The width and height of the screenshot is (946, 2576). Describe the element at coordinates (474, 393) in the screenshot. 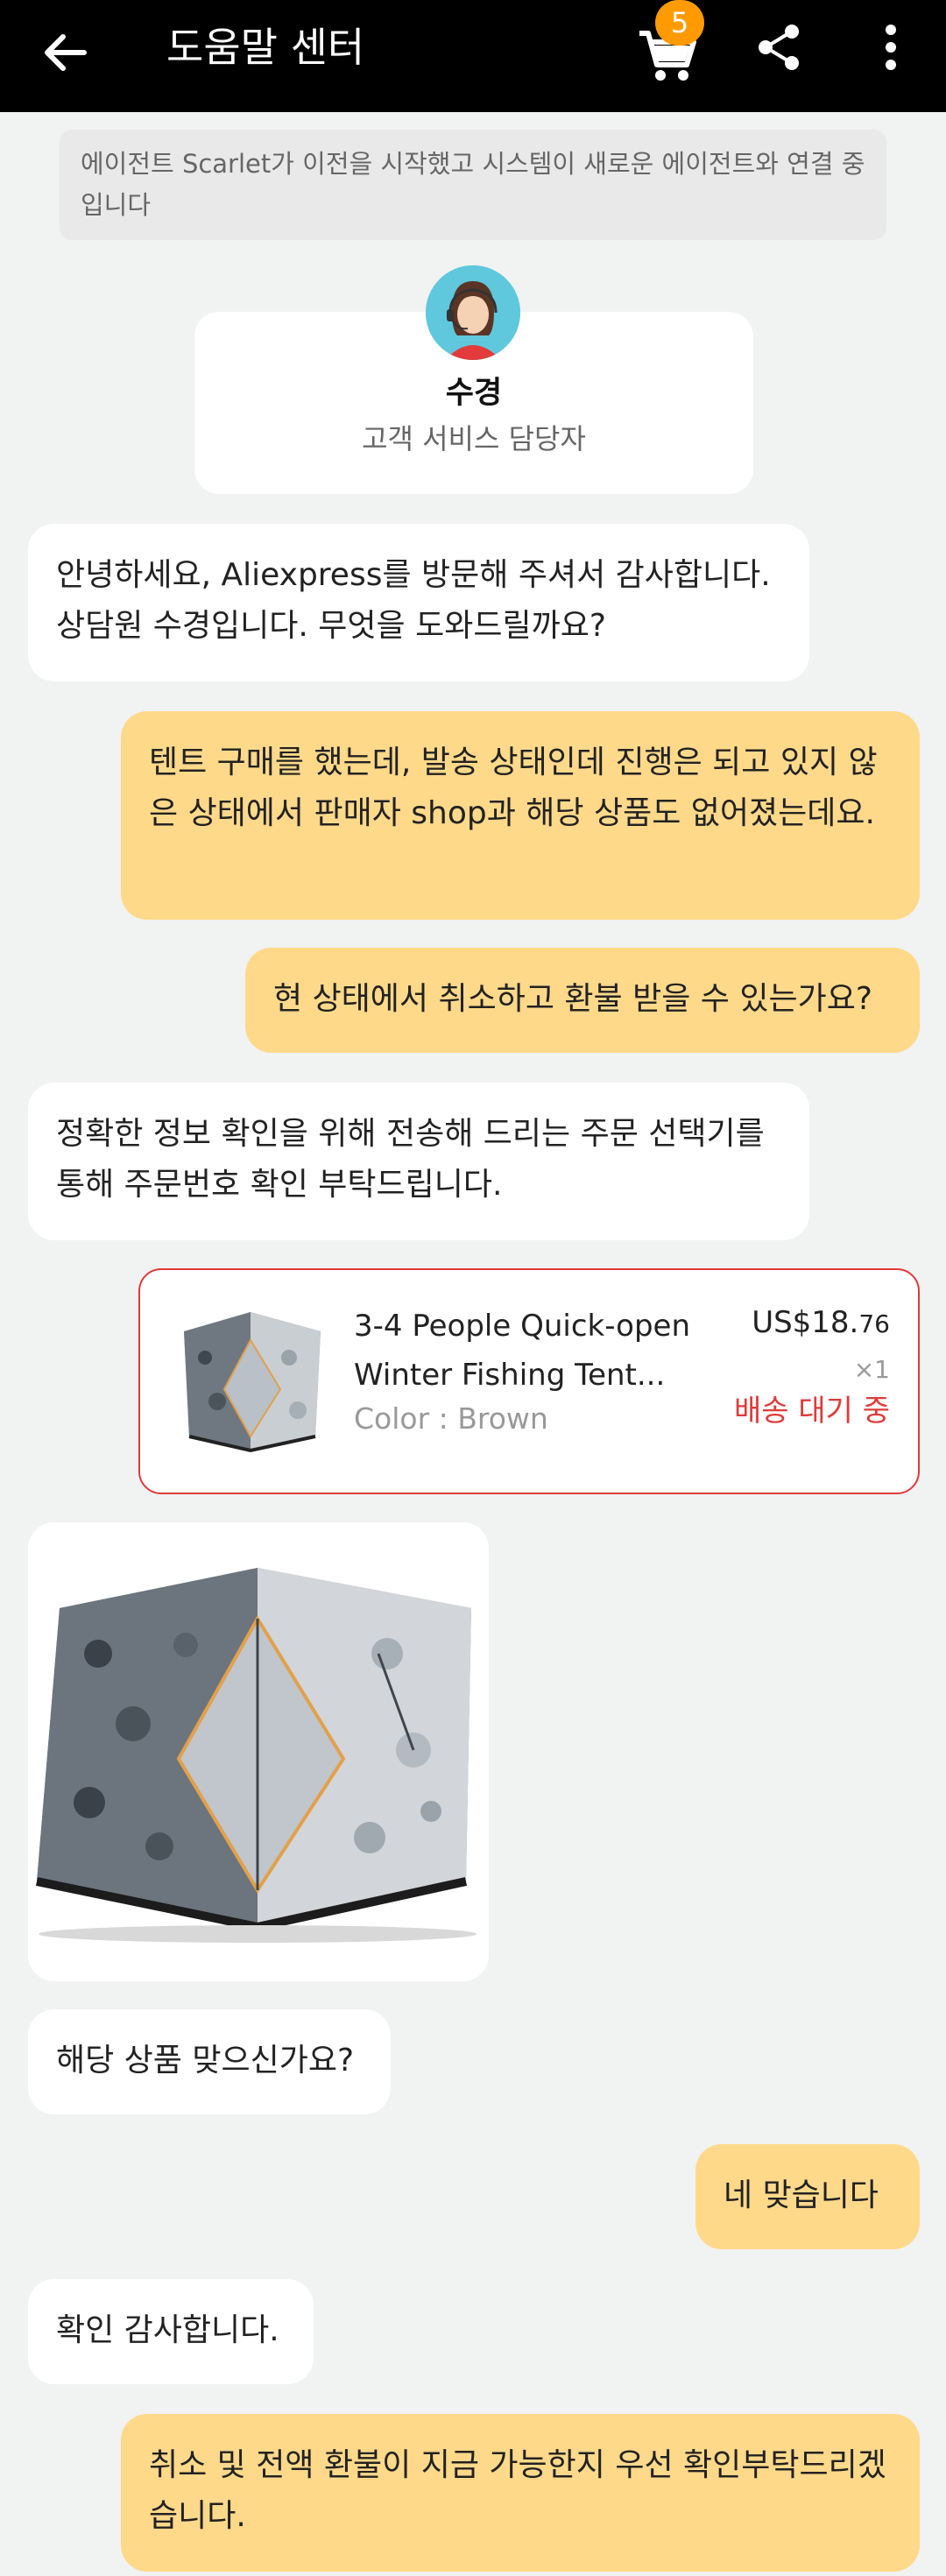

I see `agent-name: 수경` at that location.